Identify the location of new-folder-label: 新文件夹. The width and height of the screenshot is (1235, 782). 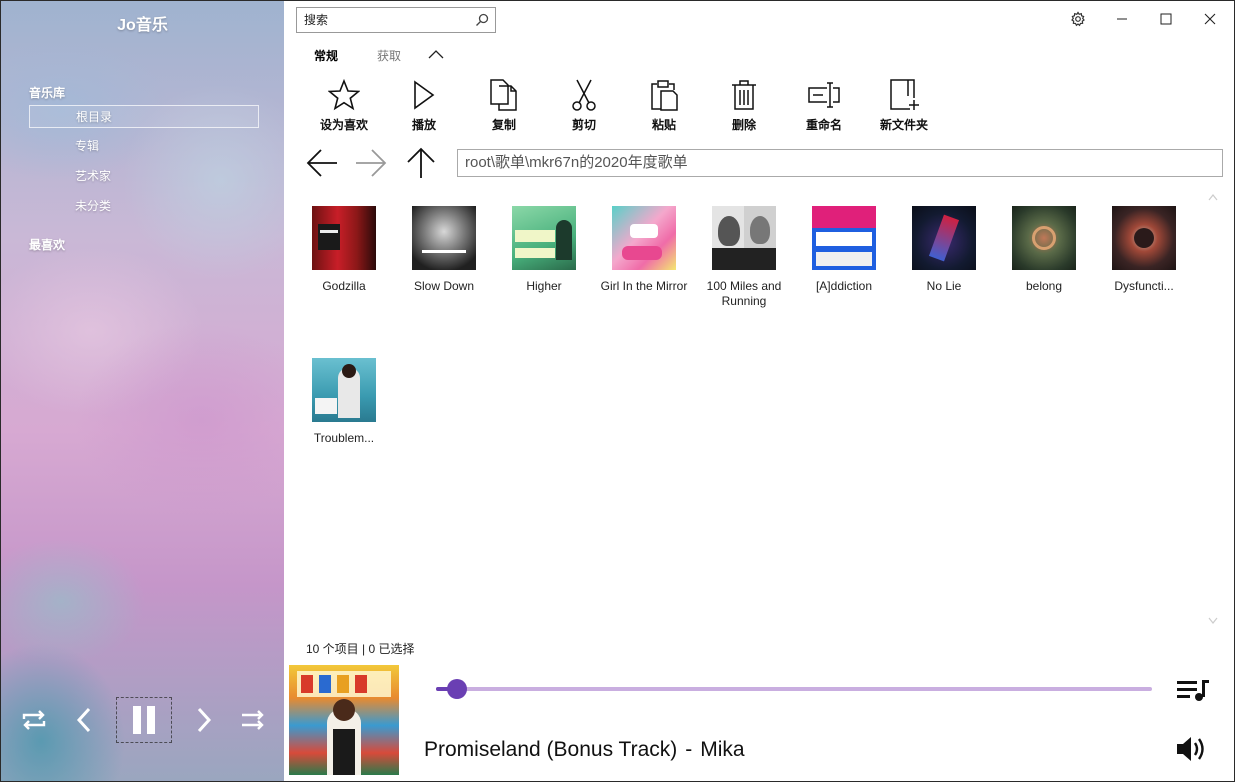
(903, 125).